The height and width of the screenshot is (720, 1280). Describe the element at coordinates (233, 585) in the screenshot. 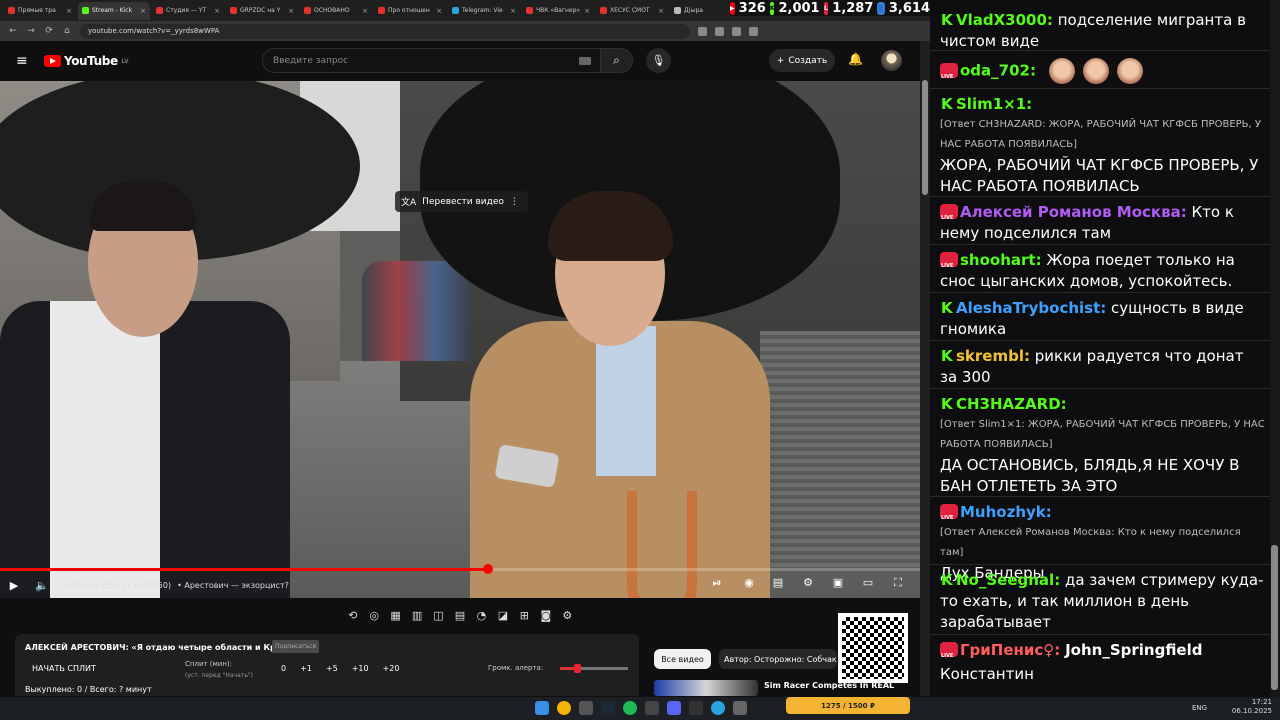

I see `chapter-title: • Арестович — экзорцист?` at that location.